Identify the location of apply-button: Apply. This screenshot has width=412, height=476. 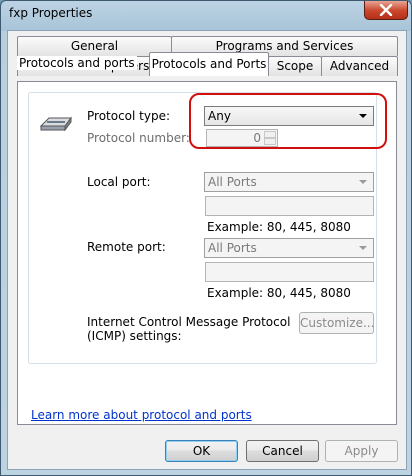
(361, 451).